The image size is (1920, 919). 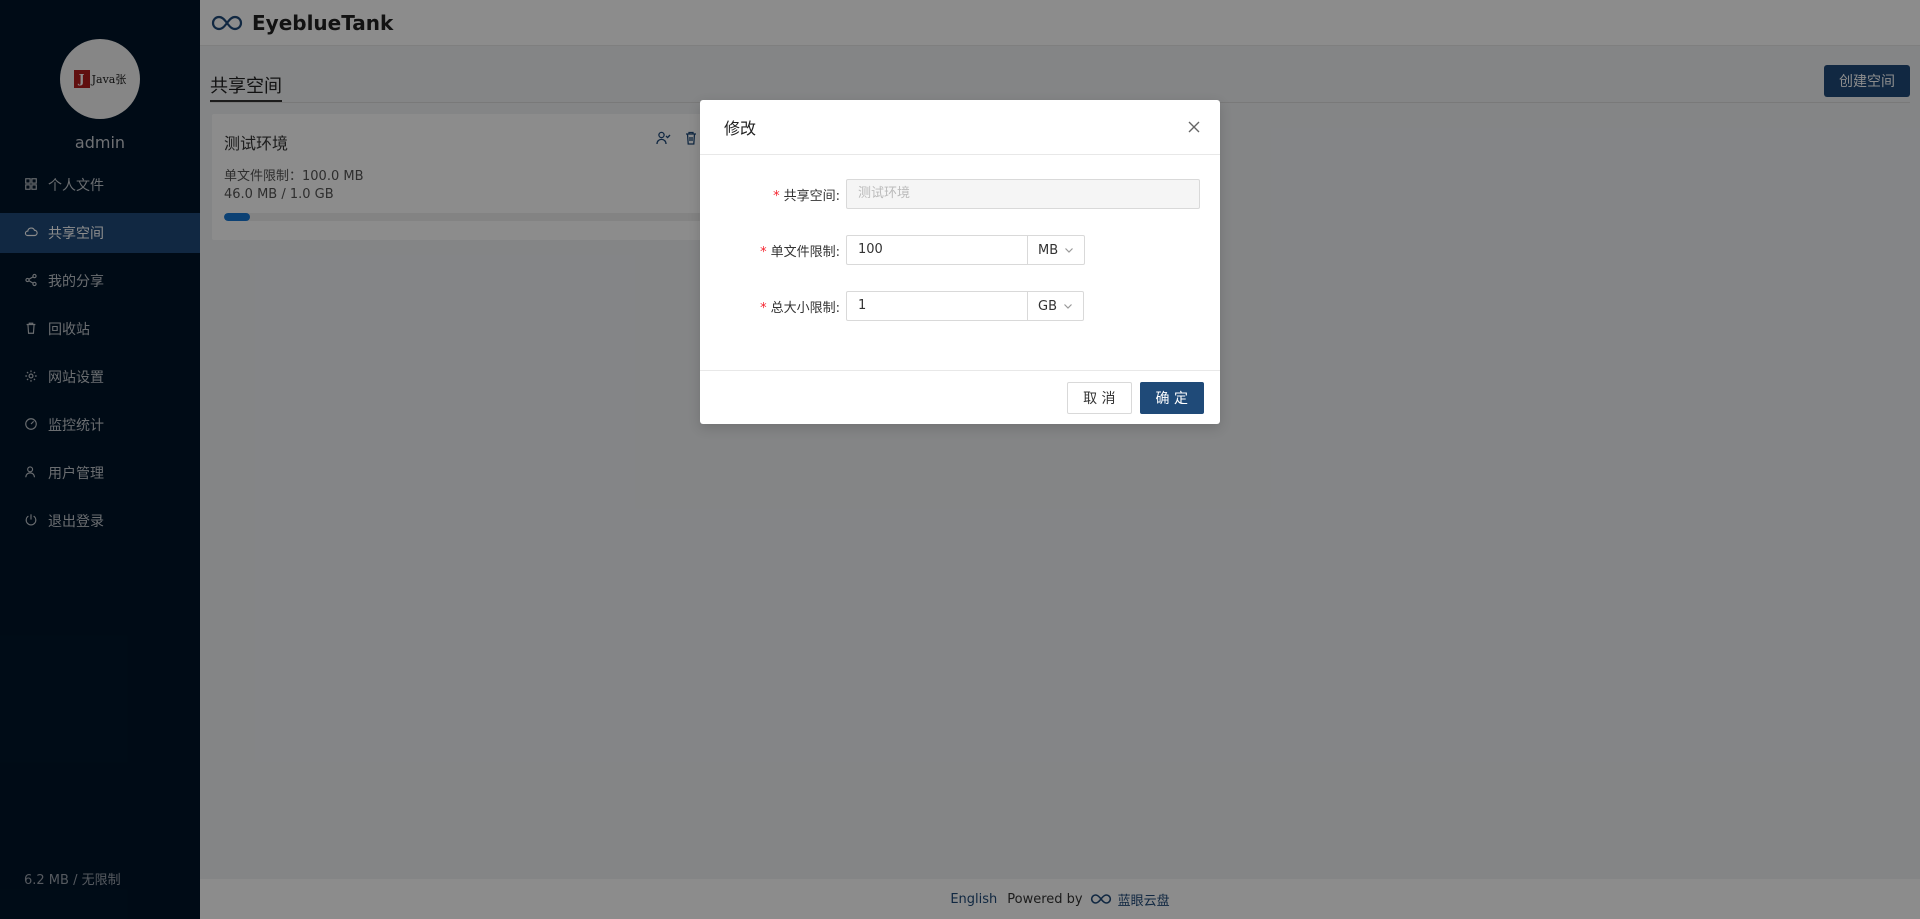 I want to click on modal-header: 修改, so click(x=960, y=127).